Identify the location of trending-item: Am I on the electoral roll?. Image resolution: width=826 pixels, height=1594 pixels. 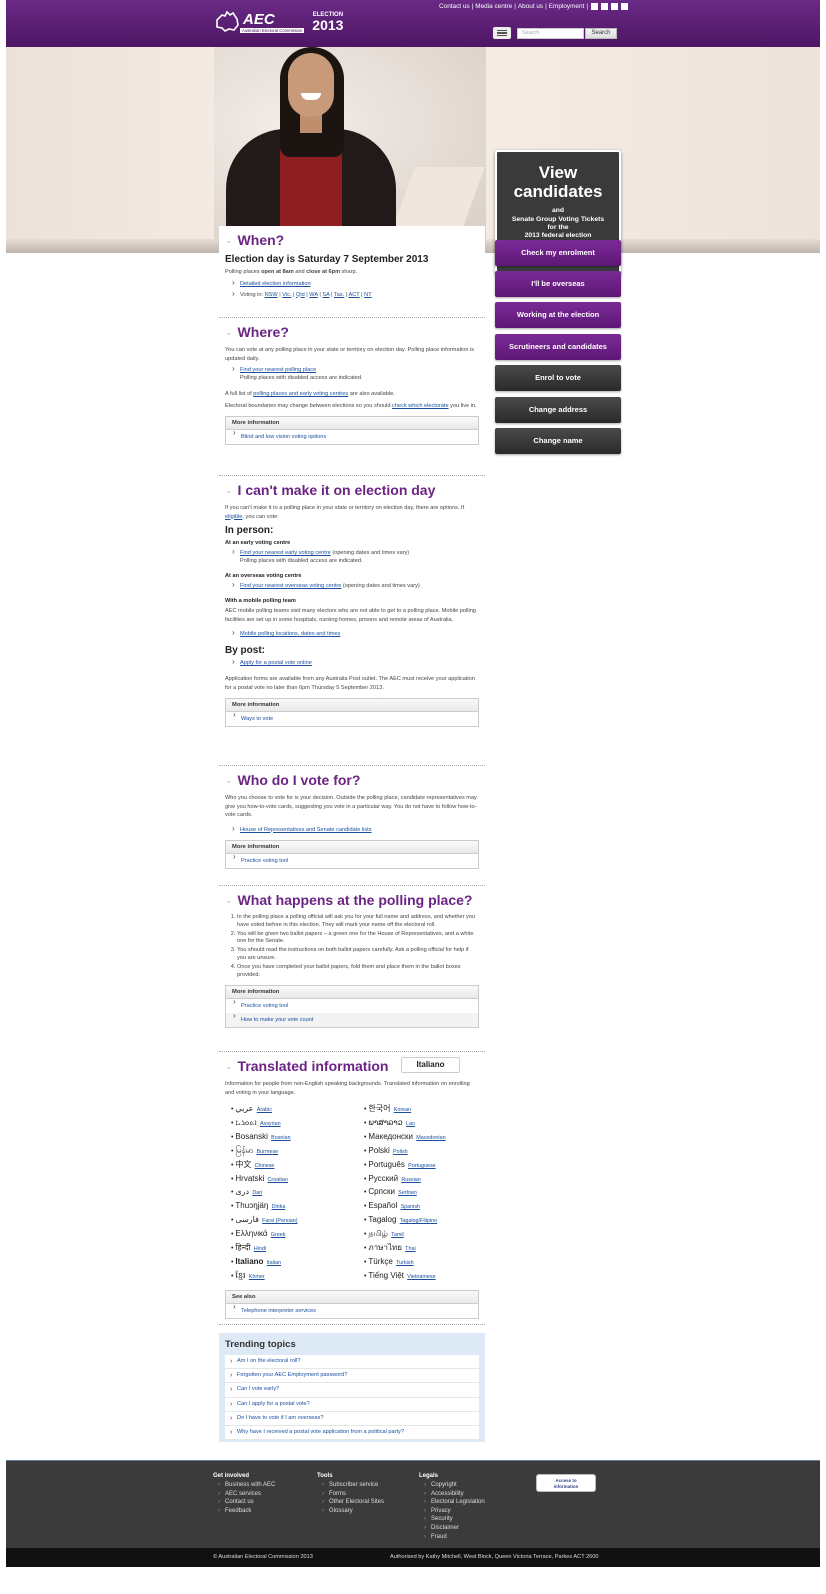
(352, 1362).